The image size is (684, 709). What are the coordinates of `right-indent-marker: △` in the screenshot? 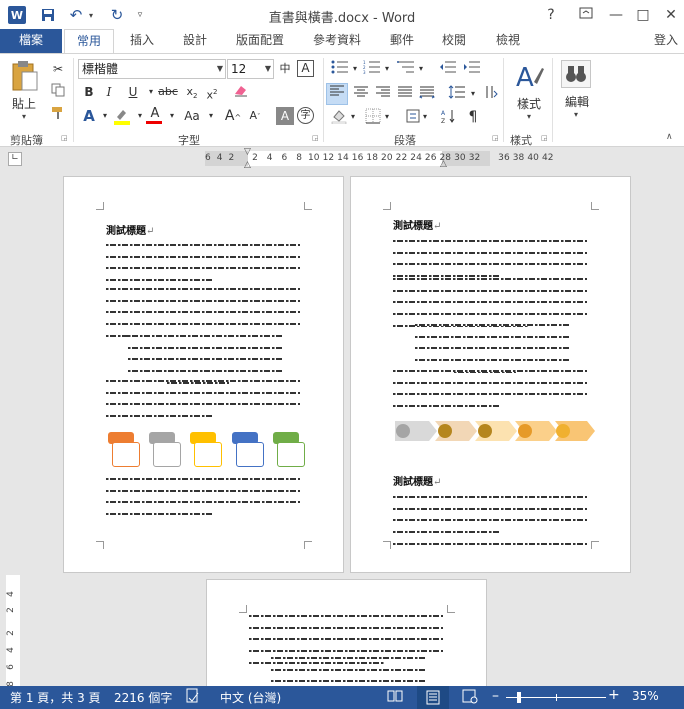 It's located at (443, 164).